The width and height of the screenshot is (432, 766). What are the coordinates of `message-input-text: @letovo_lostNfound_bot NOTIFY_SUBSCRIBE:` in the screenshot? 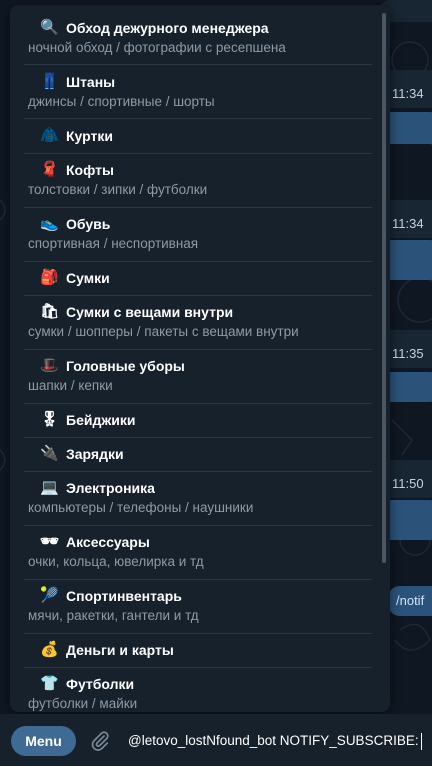 It's located at (273, 740).